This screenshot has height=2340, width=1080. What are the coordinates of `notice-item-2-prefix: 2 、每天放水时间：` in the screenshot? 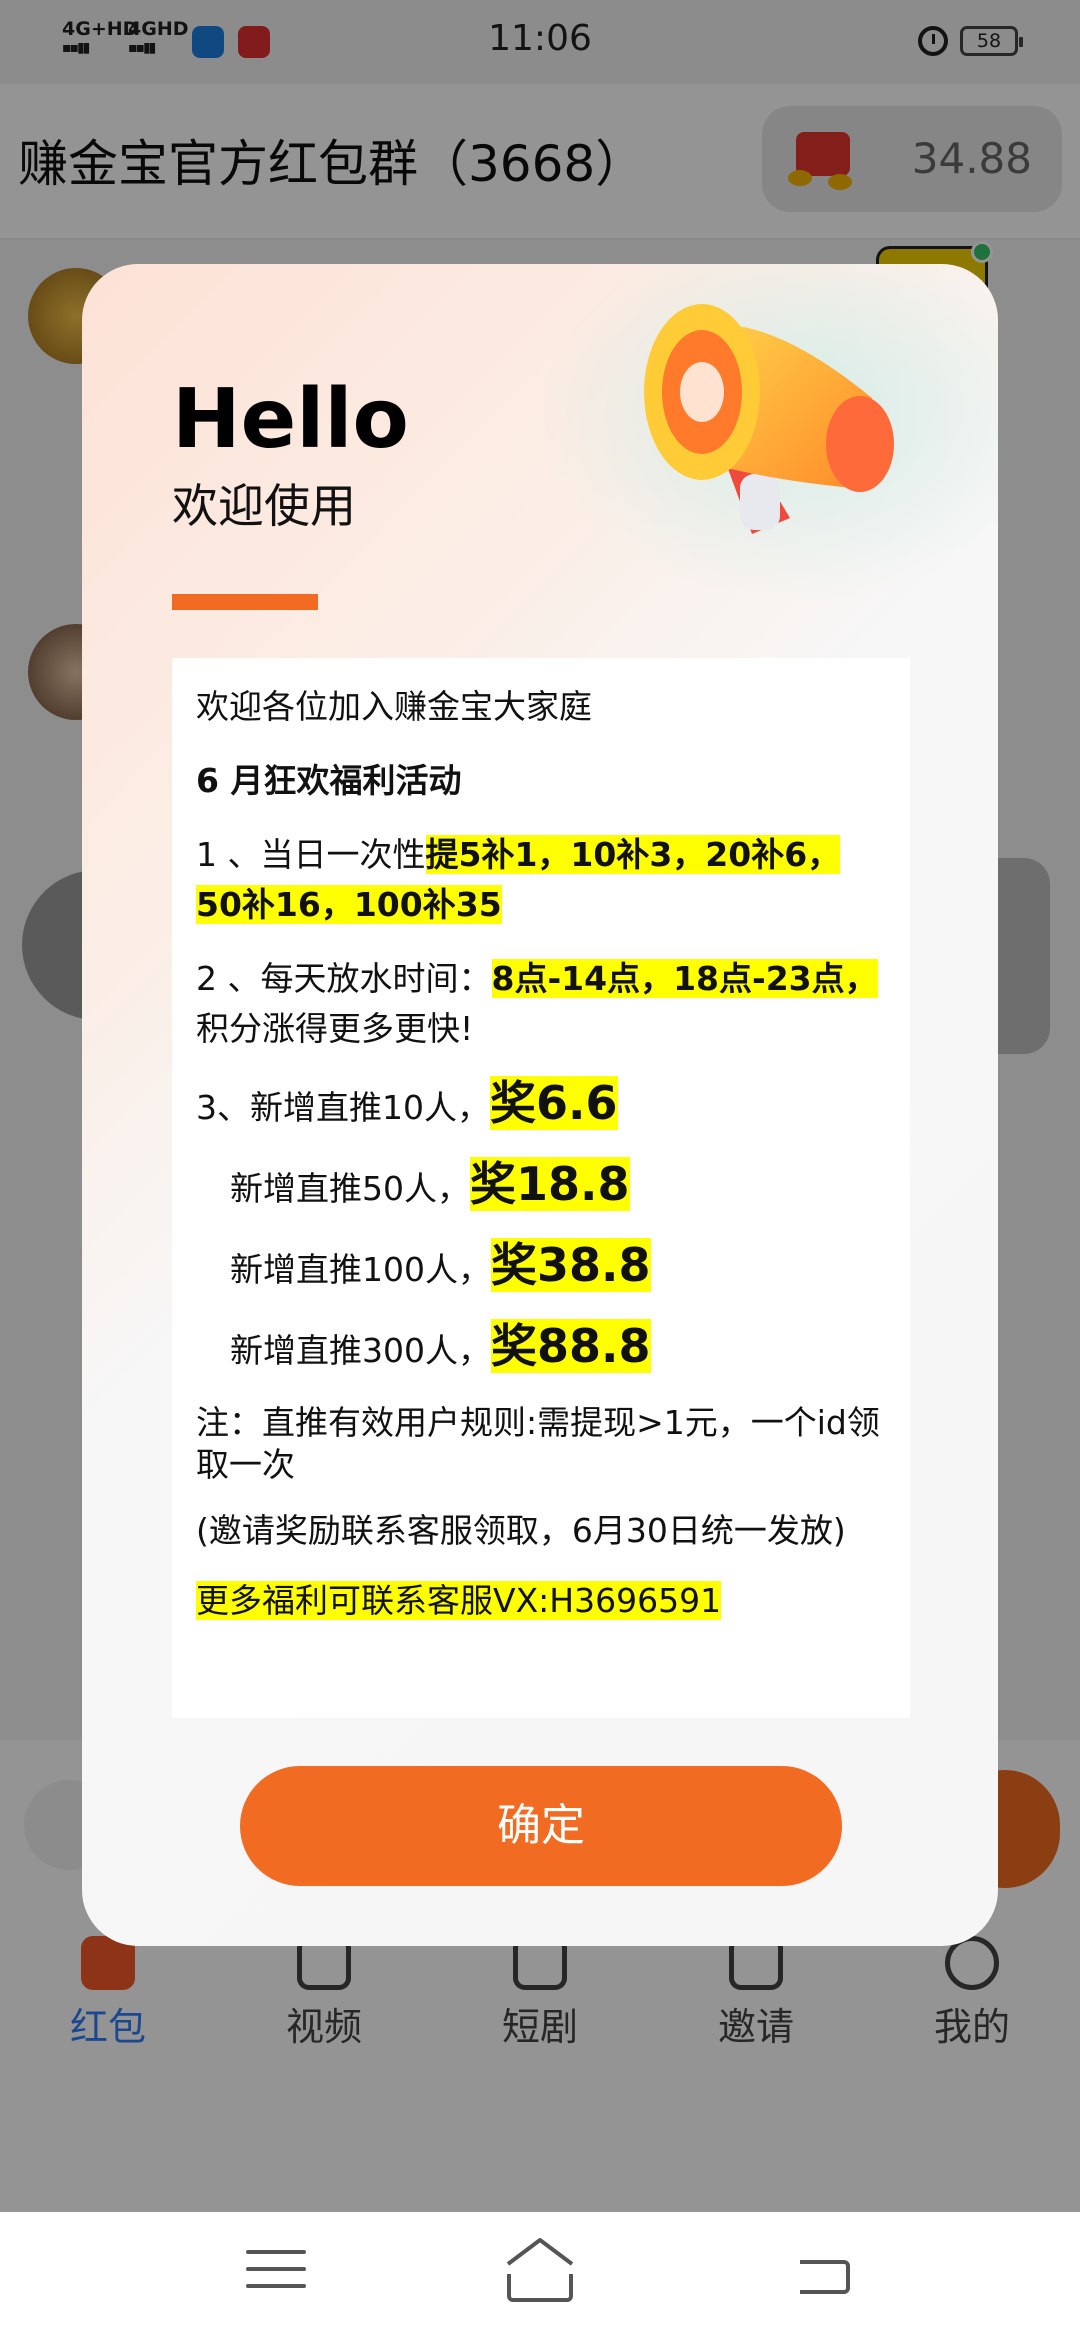 It's located at (344, 978).